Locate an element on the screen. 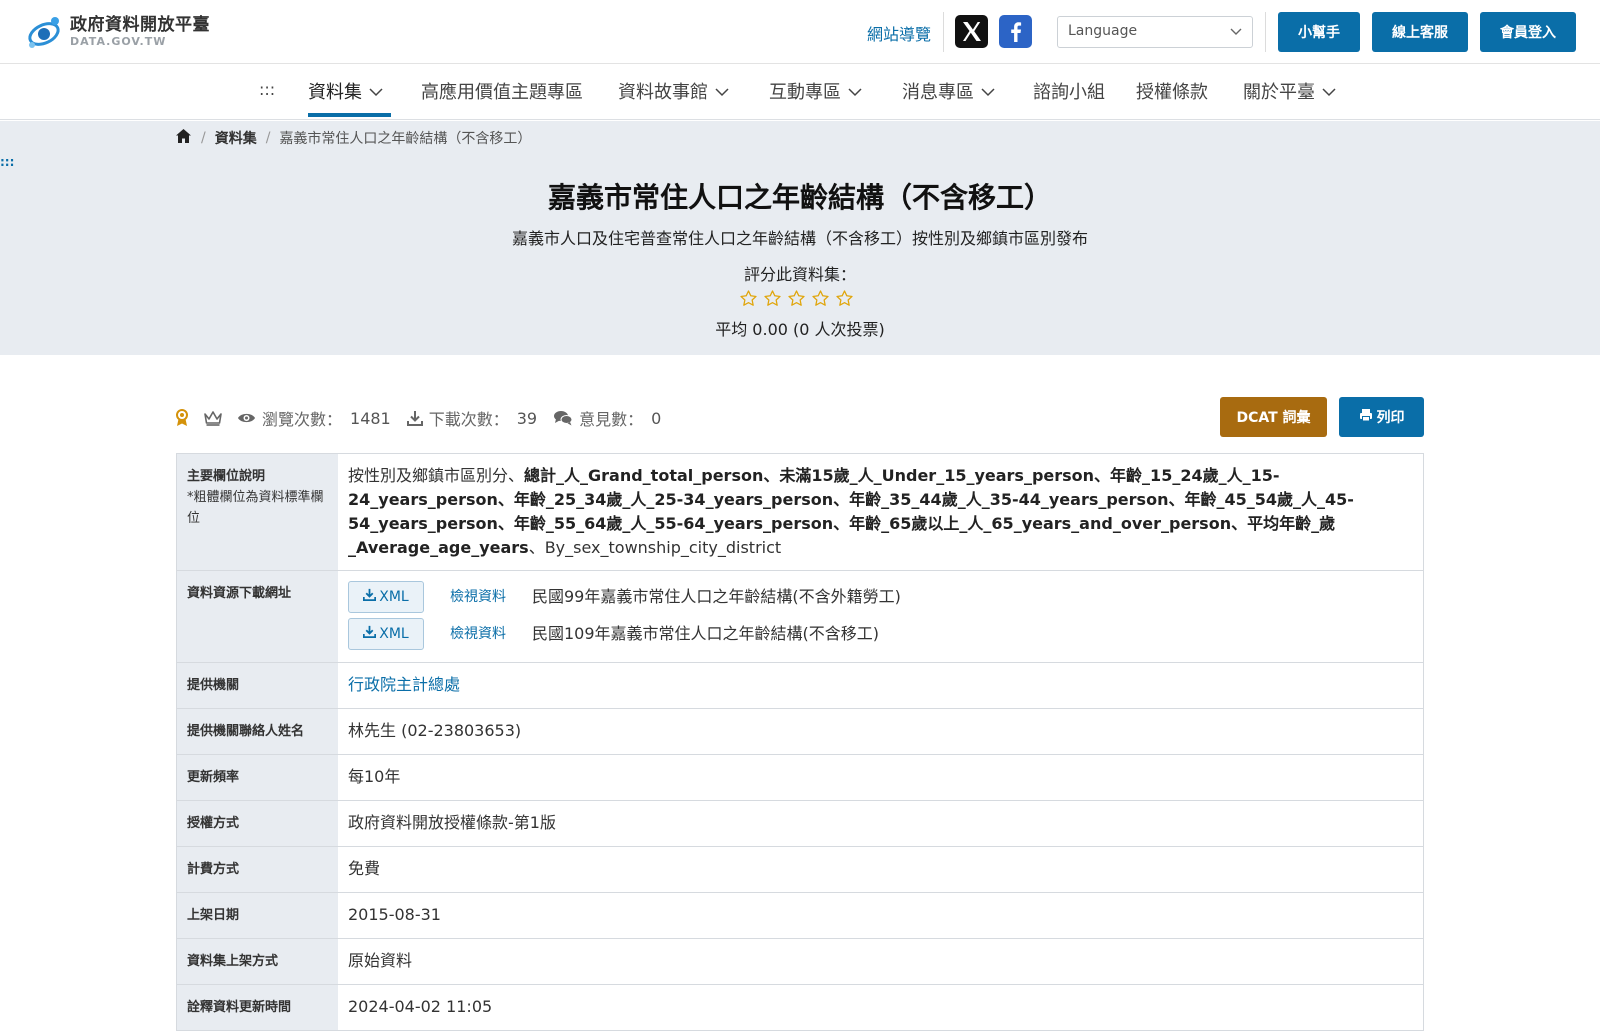 Image resolution: width=1600 pixels, height=1031 pixels. fields-prefix: 按性別及鄉鎮市區別分、 is located at coordinates (436, 475).